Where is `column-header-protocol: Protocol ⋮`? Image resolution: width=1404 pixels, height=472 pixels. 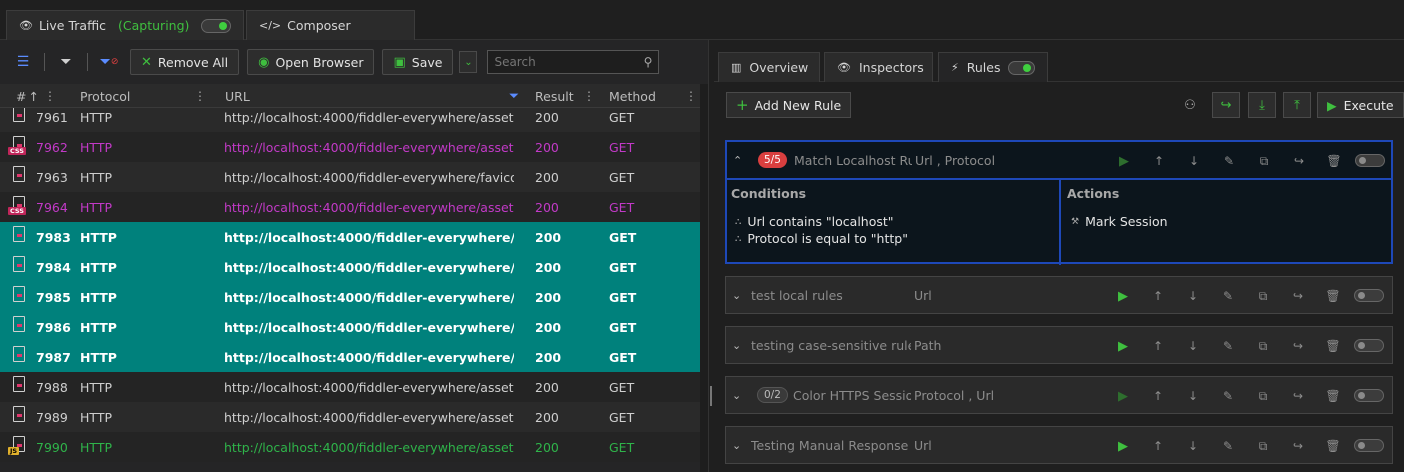 column-header-protocol: Protocol ⋮ is located at coordinates (145, 96).